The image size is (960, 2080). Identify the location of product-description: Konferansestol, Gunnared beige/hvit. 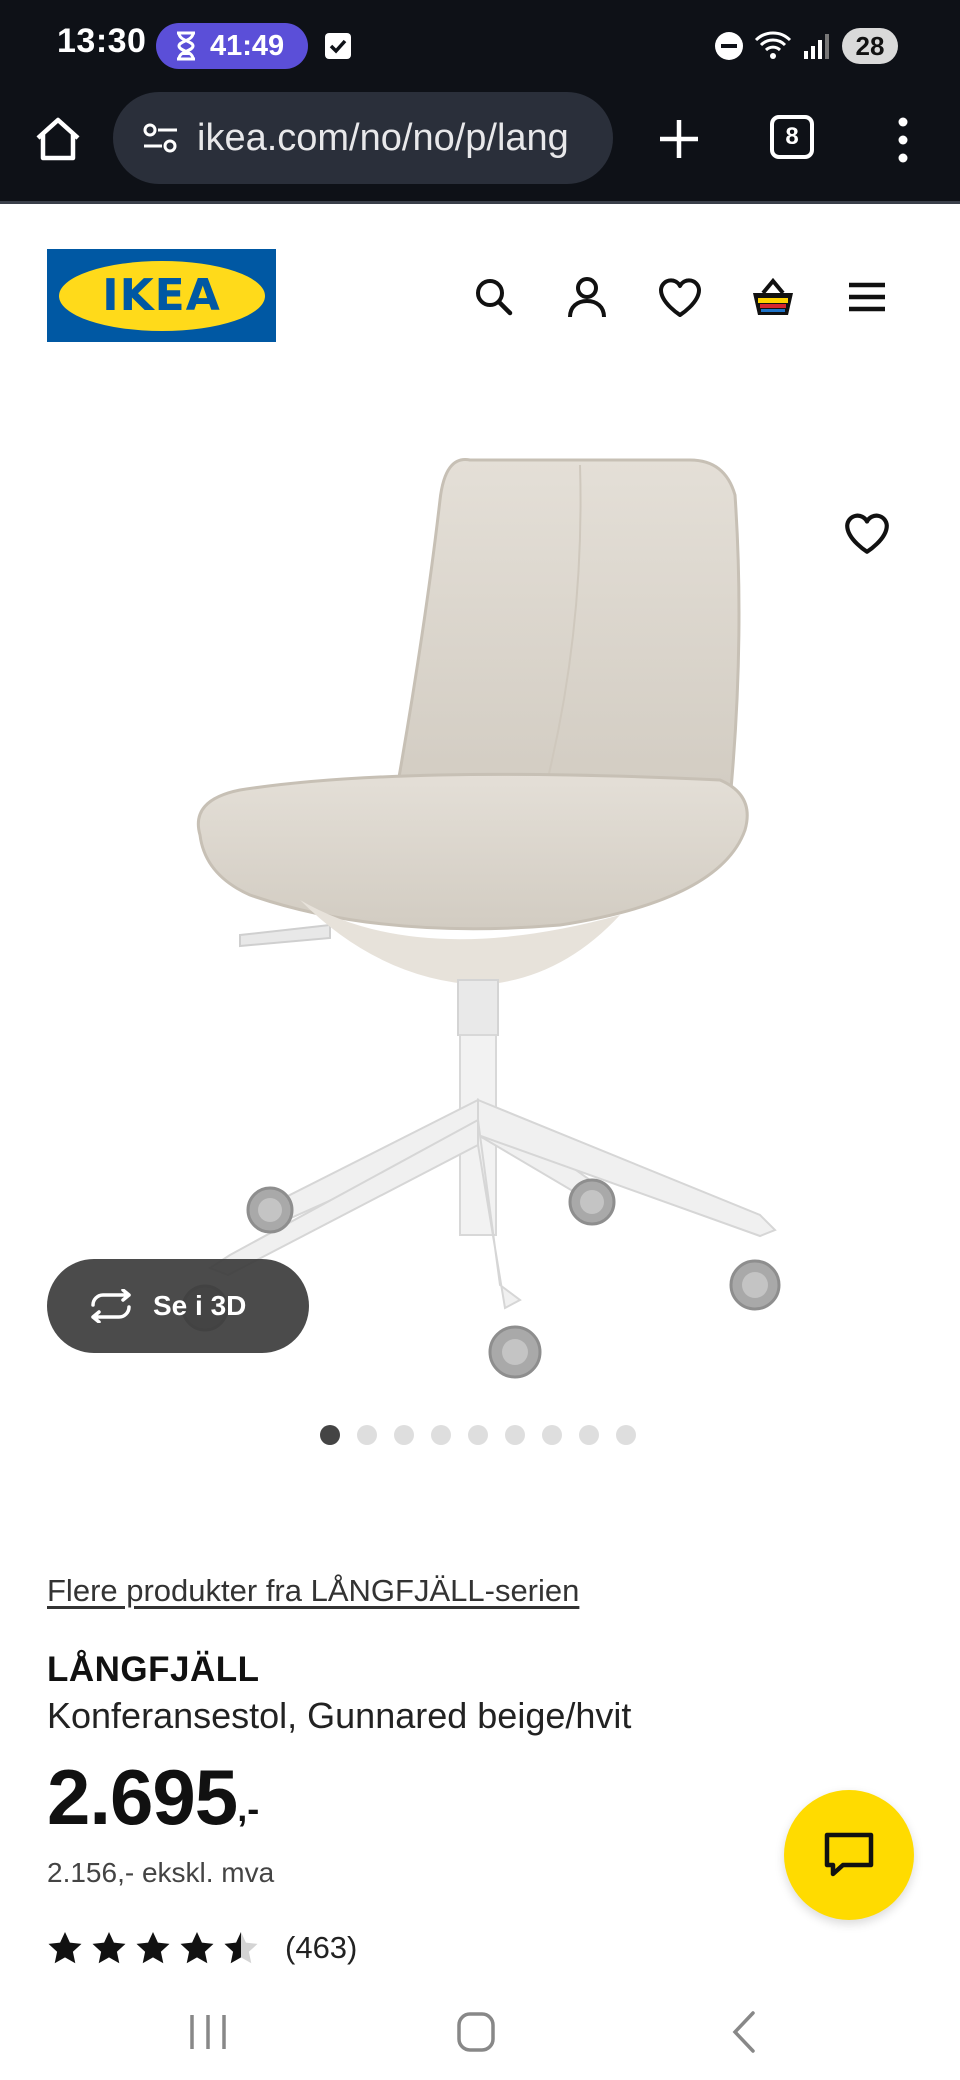
(339, 1715).